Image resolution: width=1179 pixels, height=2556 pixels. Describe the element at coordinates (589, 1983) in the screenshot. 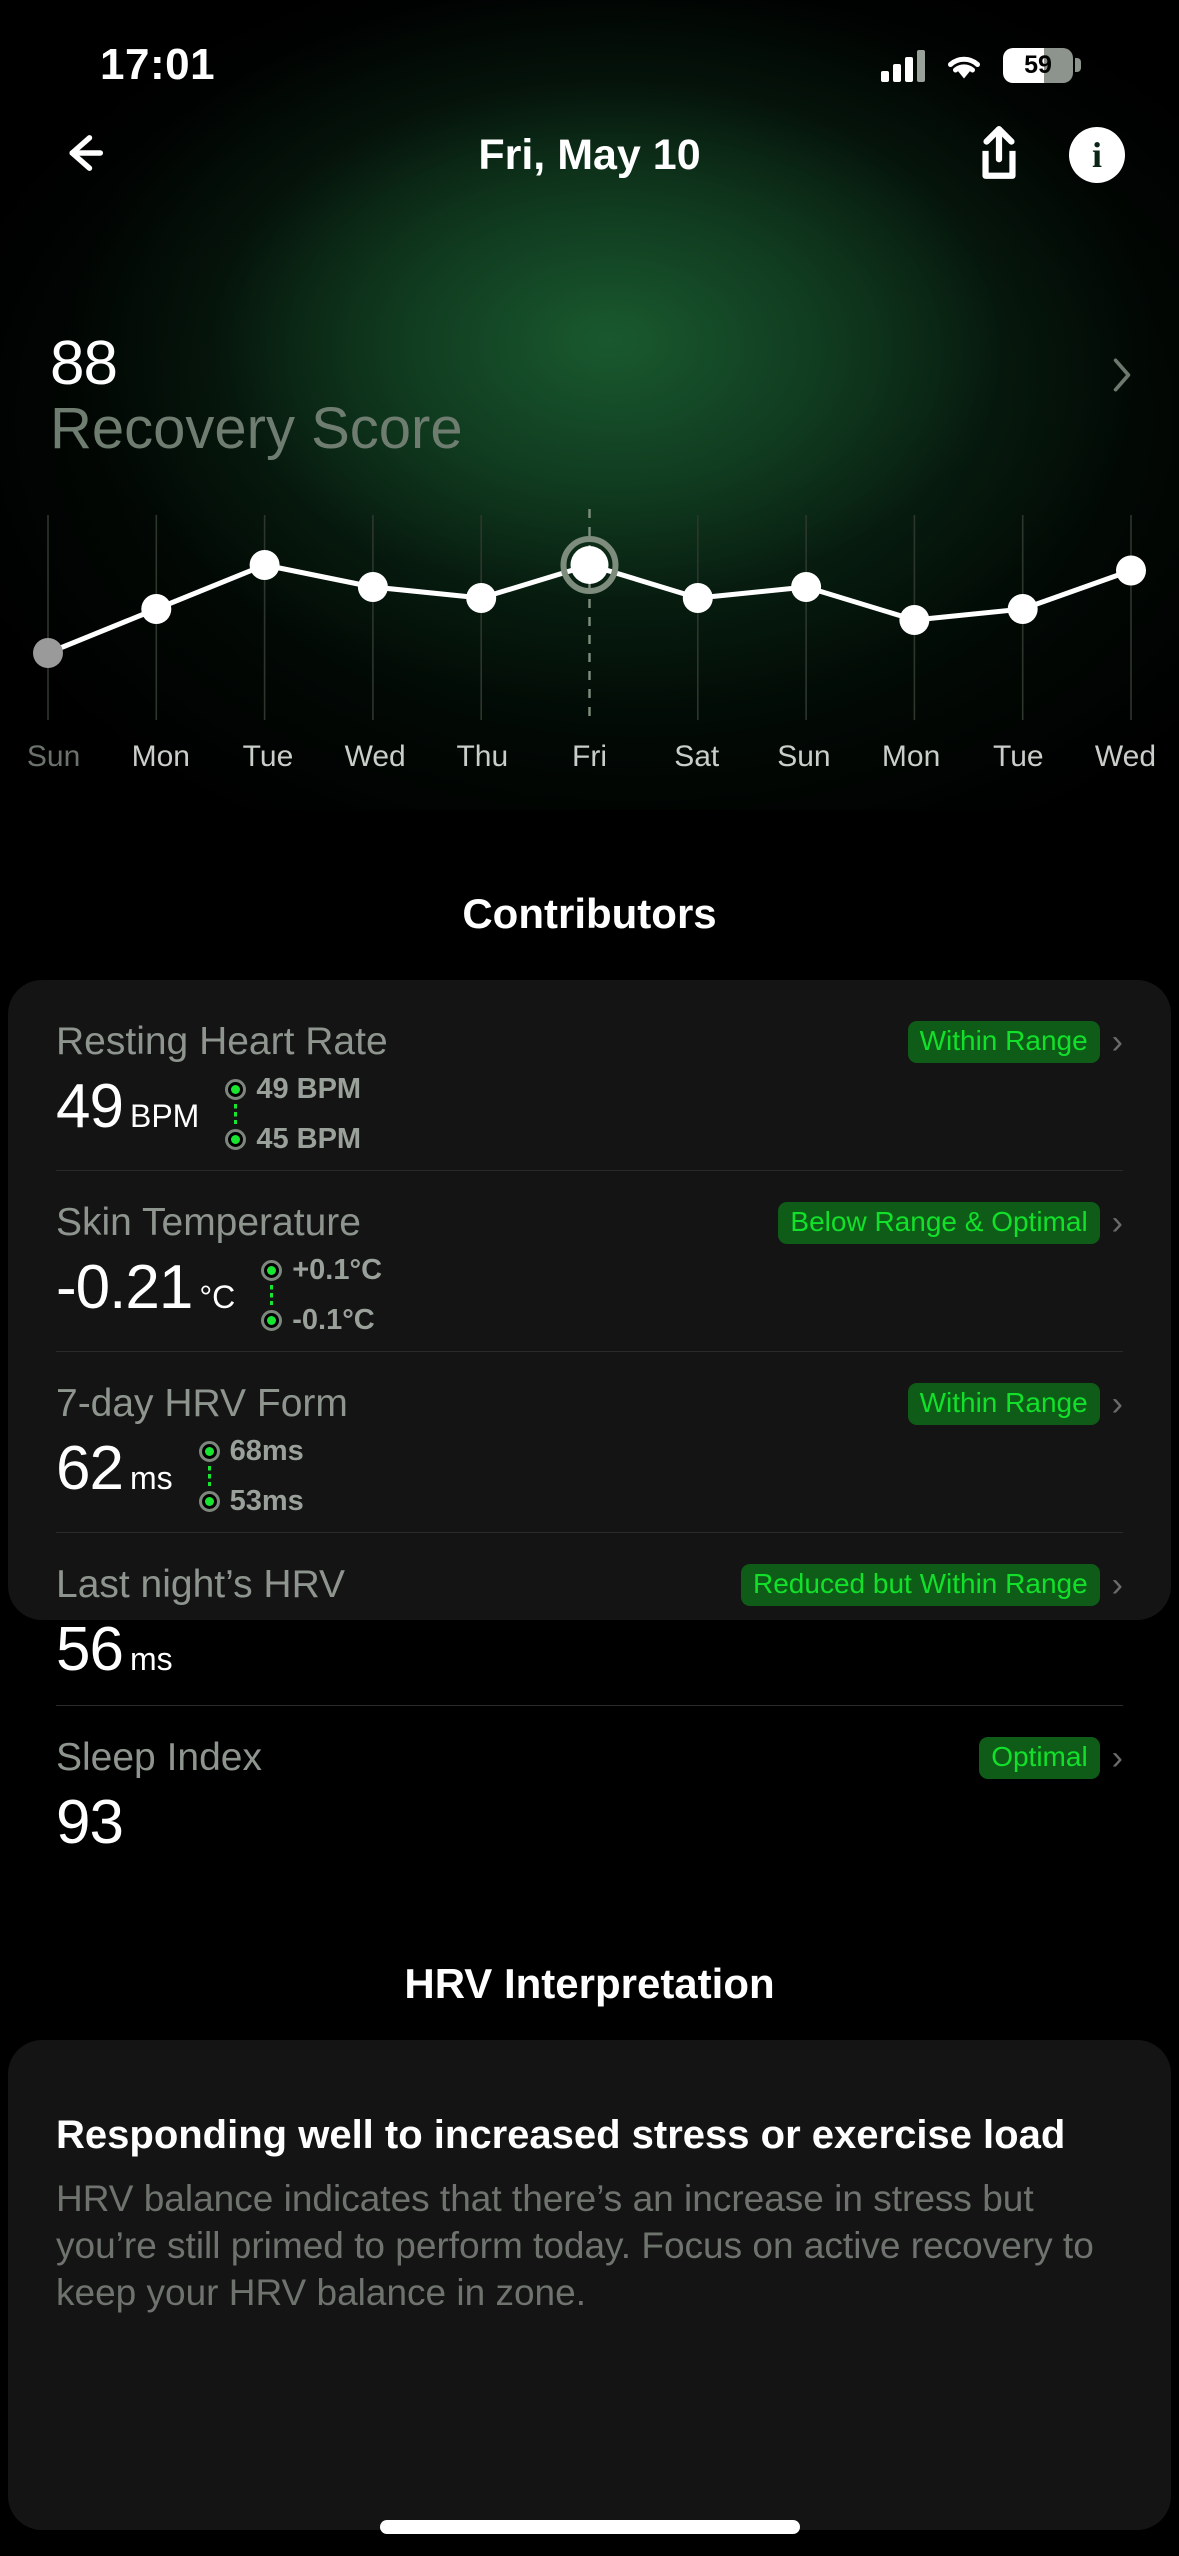

I see `hrv-interpretation-section-title: HRV Interpretation` at that location.